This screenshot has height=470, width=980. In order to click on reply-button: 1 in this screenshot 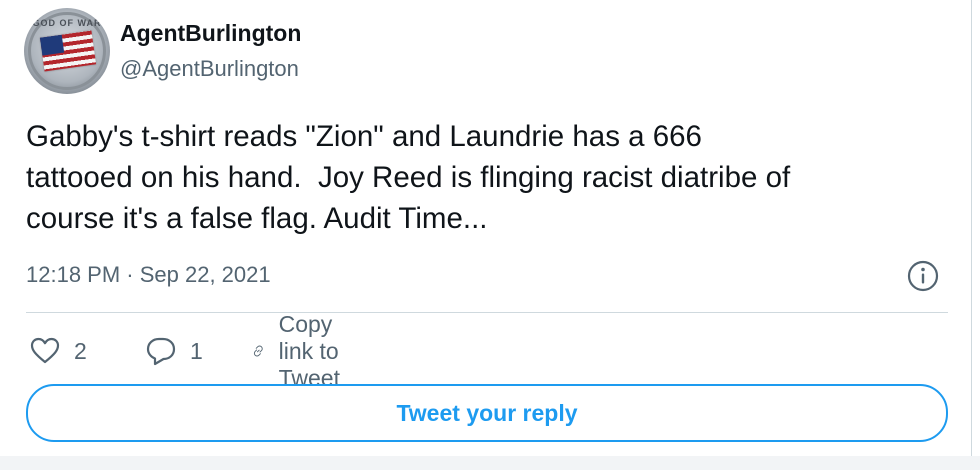, I will do `click(174, 351)`.